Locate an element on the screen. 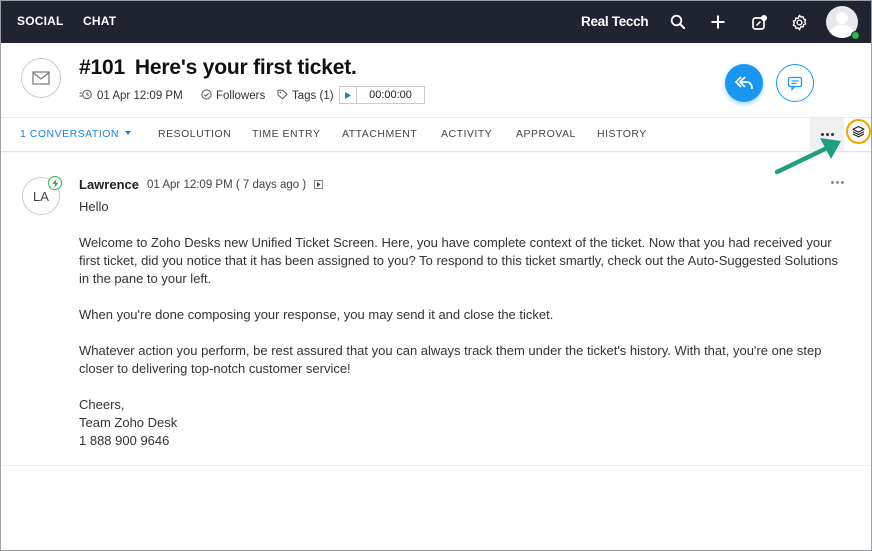 The height and width of the screenshot is (551, 872). plus-icon is located at coordinates (718, 22).